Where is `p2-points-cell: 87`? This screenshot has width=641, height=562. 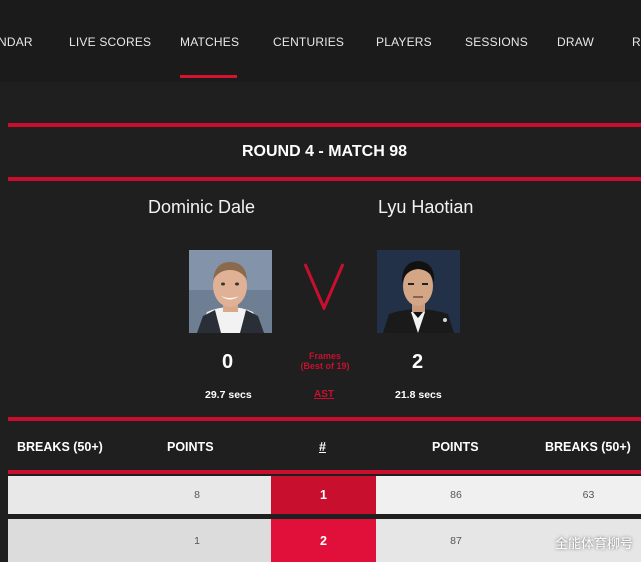 p2-points-cell: 87 is located at coordinates (456, 540).